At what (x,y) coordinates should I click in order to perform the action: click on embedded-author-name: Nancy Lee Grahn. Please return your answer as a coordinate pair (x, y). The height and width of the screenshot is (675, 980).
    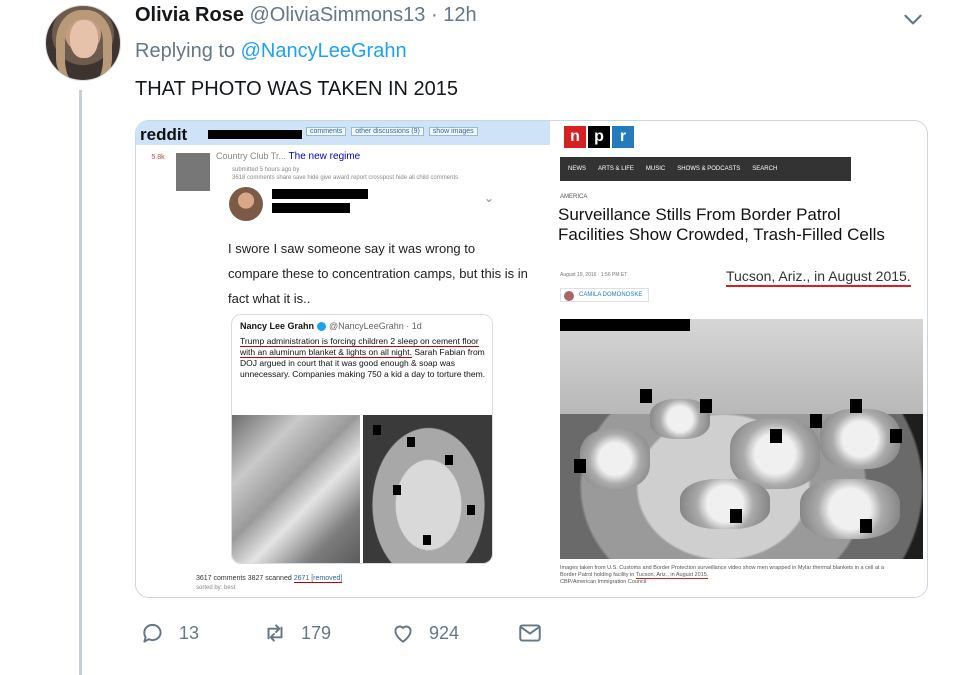
    Looking at the image, I should click on (277, 326).